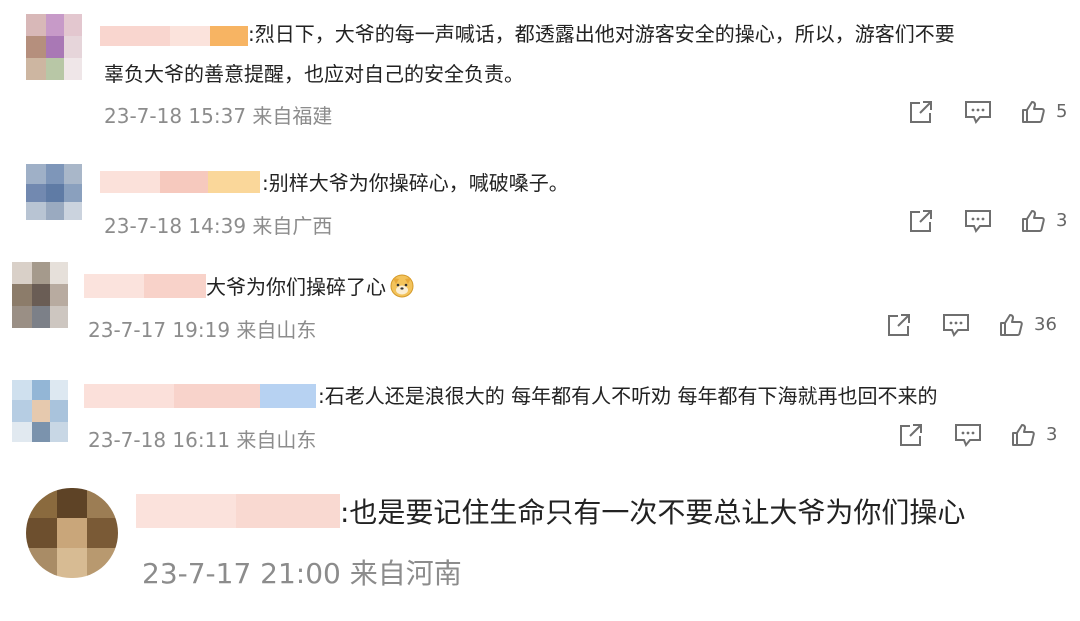  Describe the element at coordinates (405, 573) in the screenshot. I see `comment-location: 来自河南` at that location.